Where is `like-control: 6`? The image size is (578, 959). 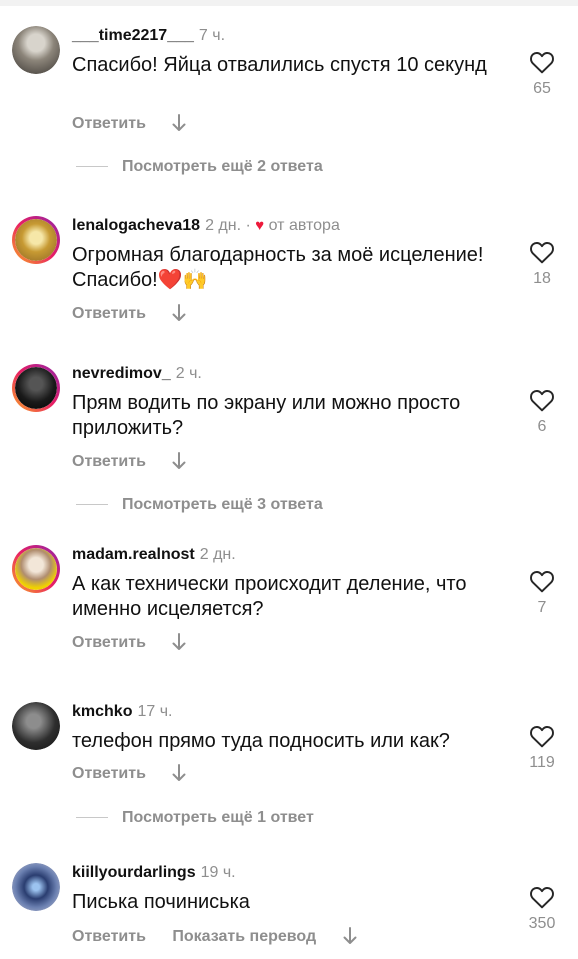
like-control: 6 is located at coordinates (542, 412).